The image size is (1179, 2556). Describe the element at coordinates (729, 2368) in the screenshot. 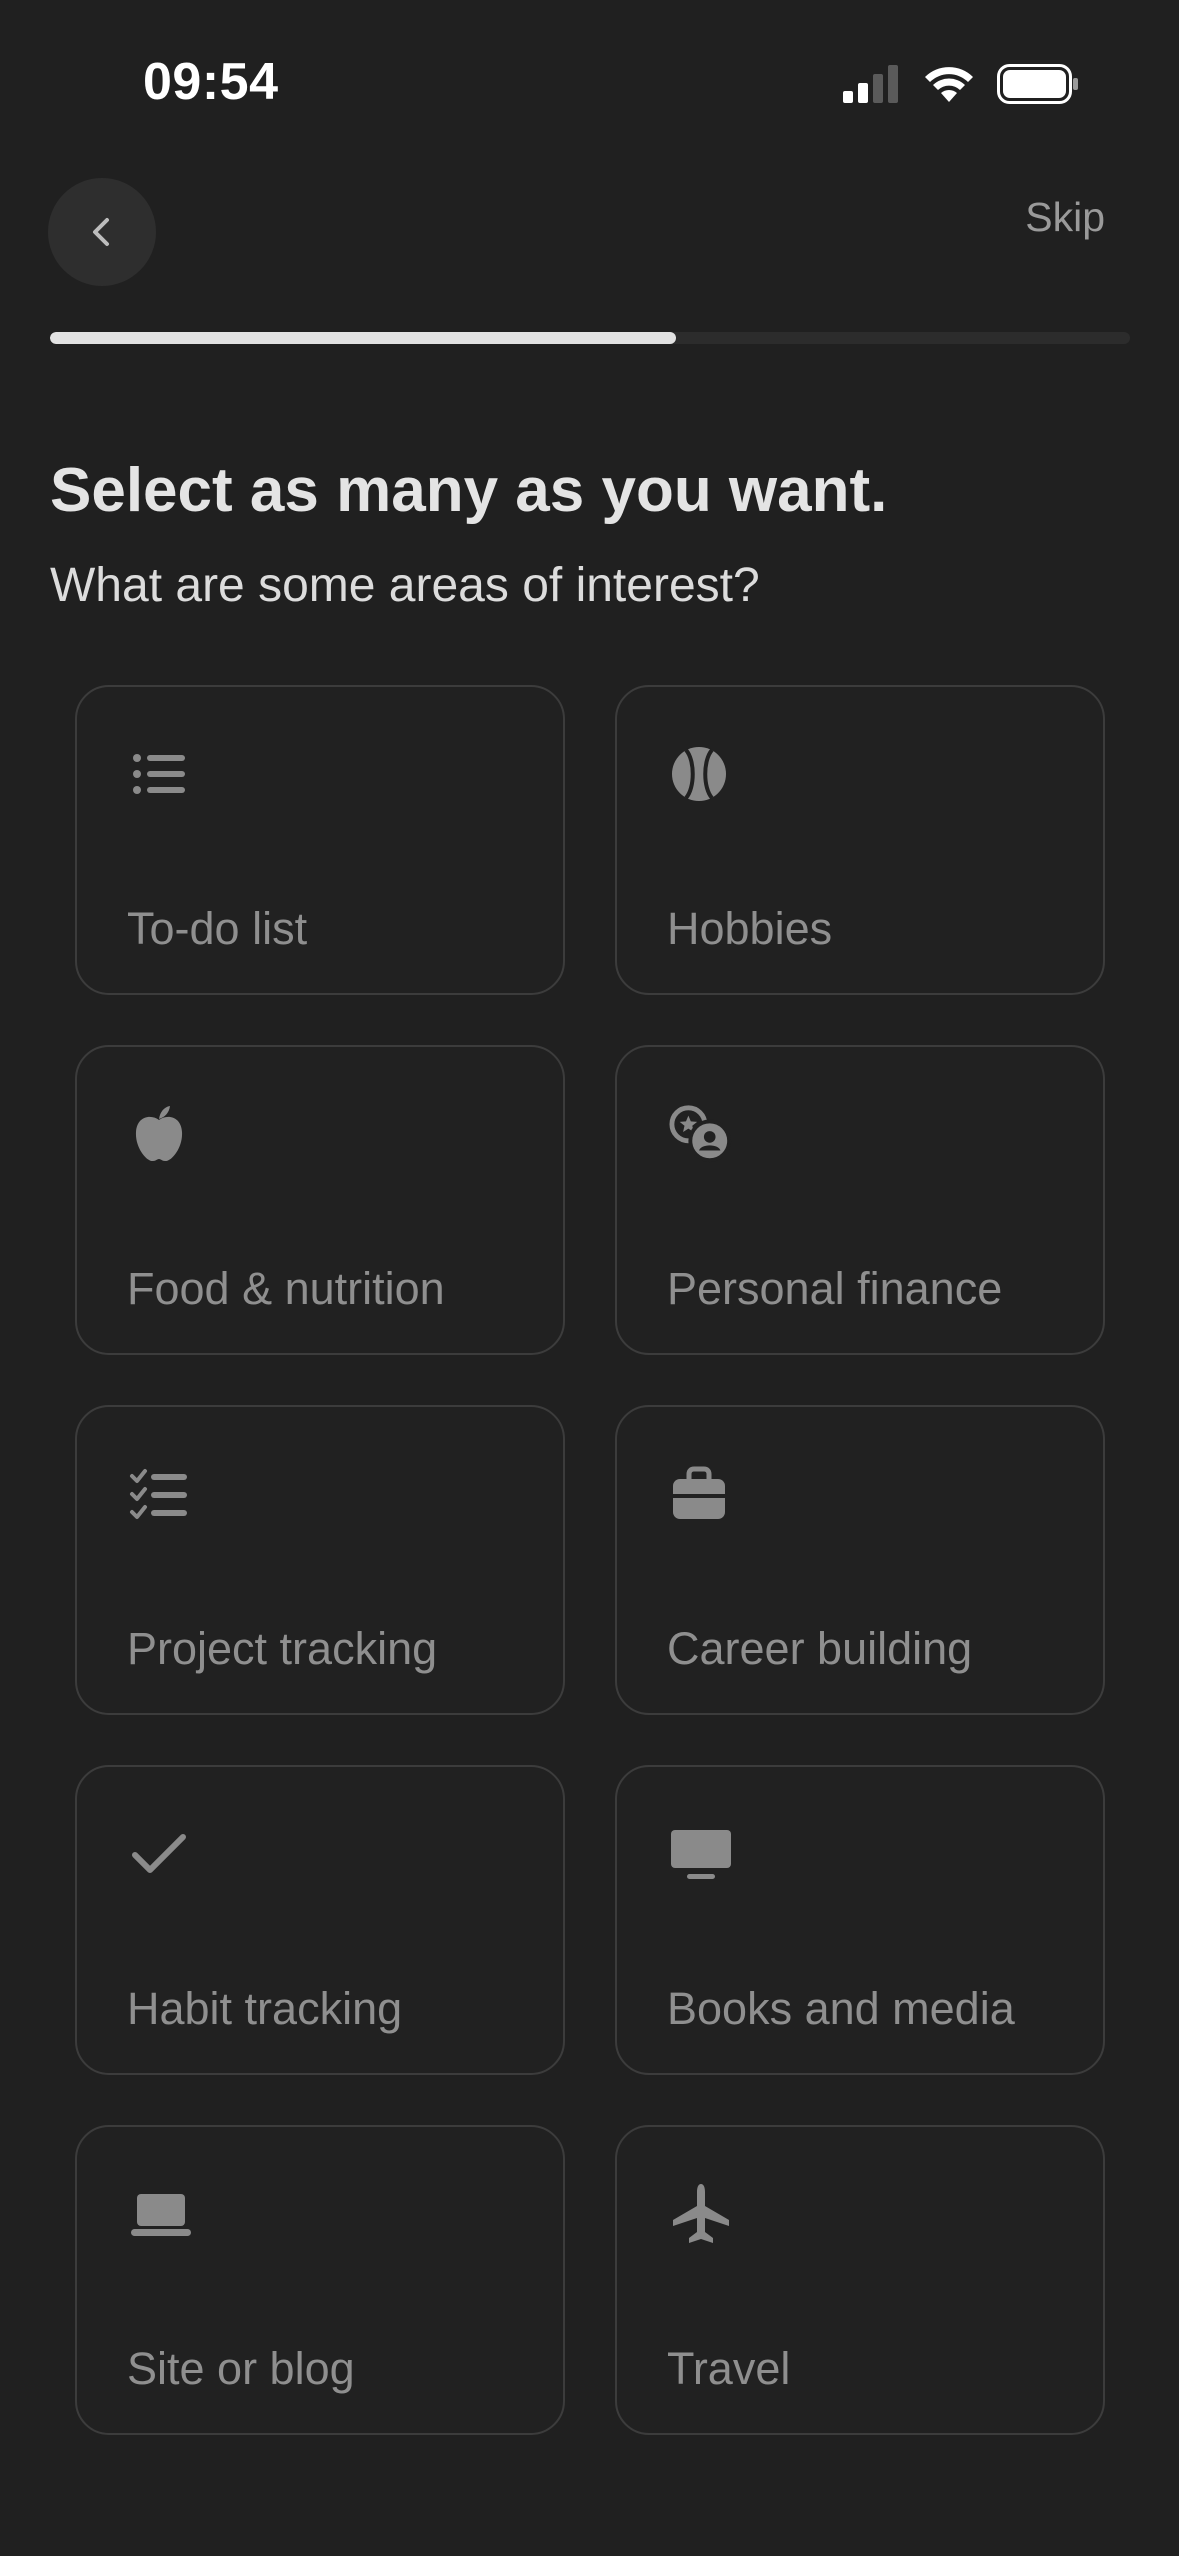

I see `option-label: Travel` at that location.